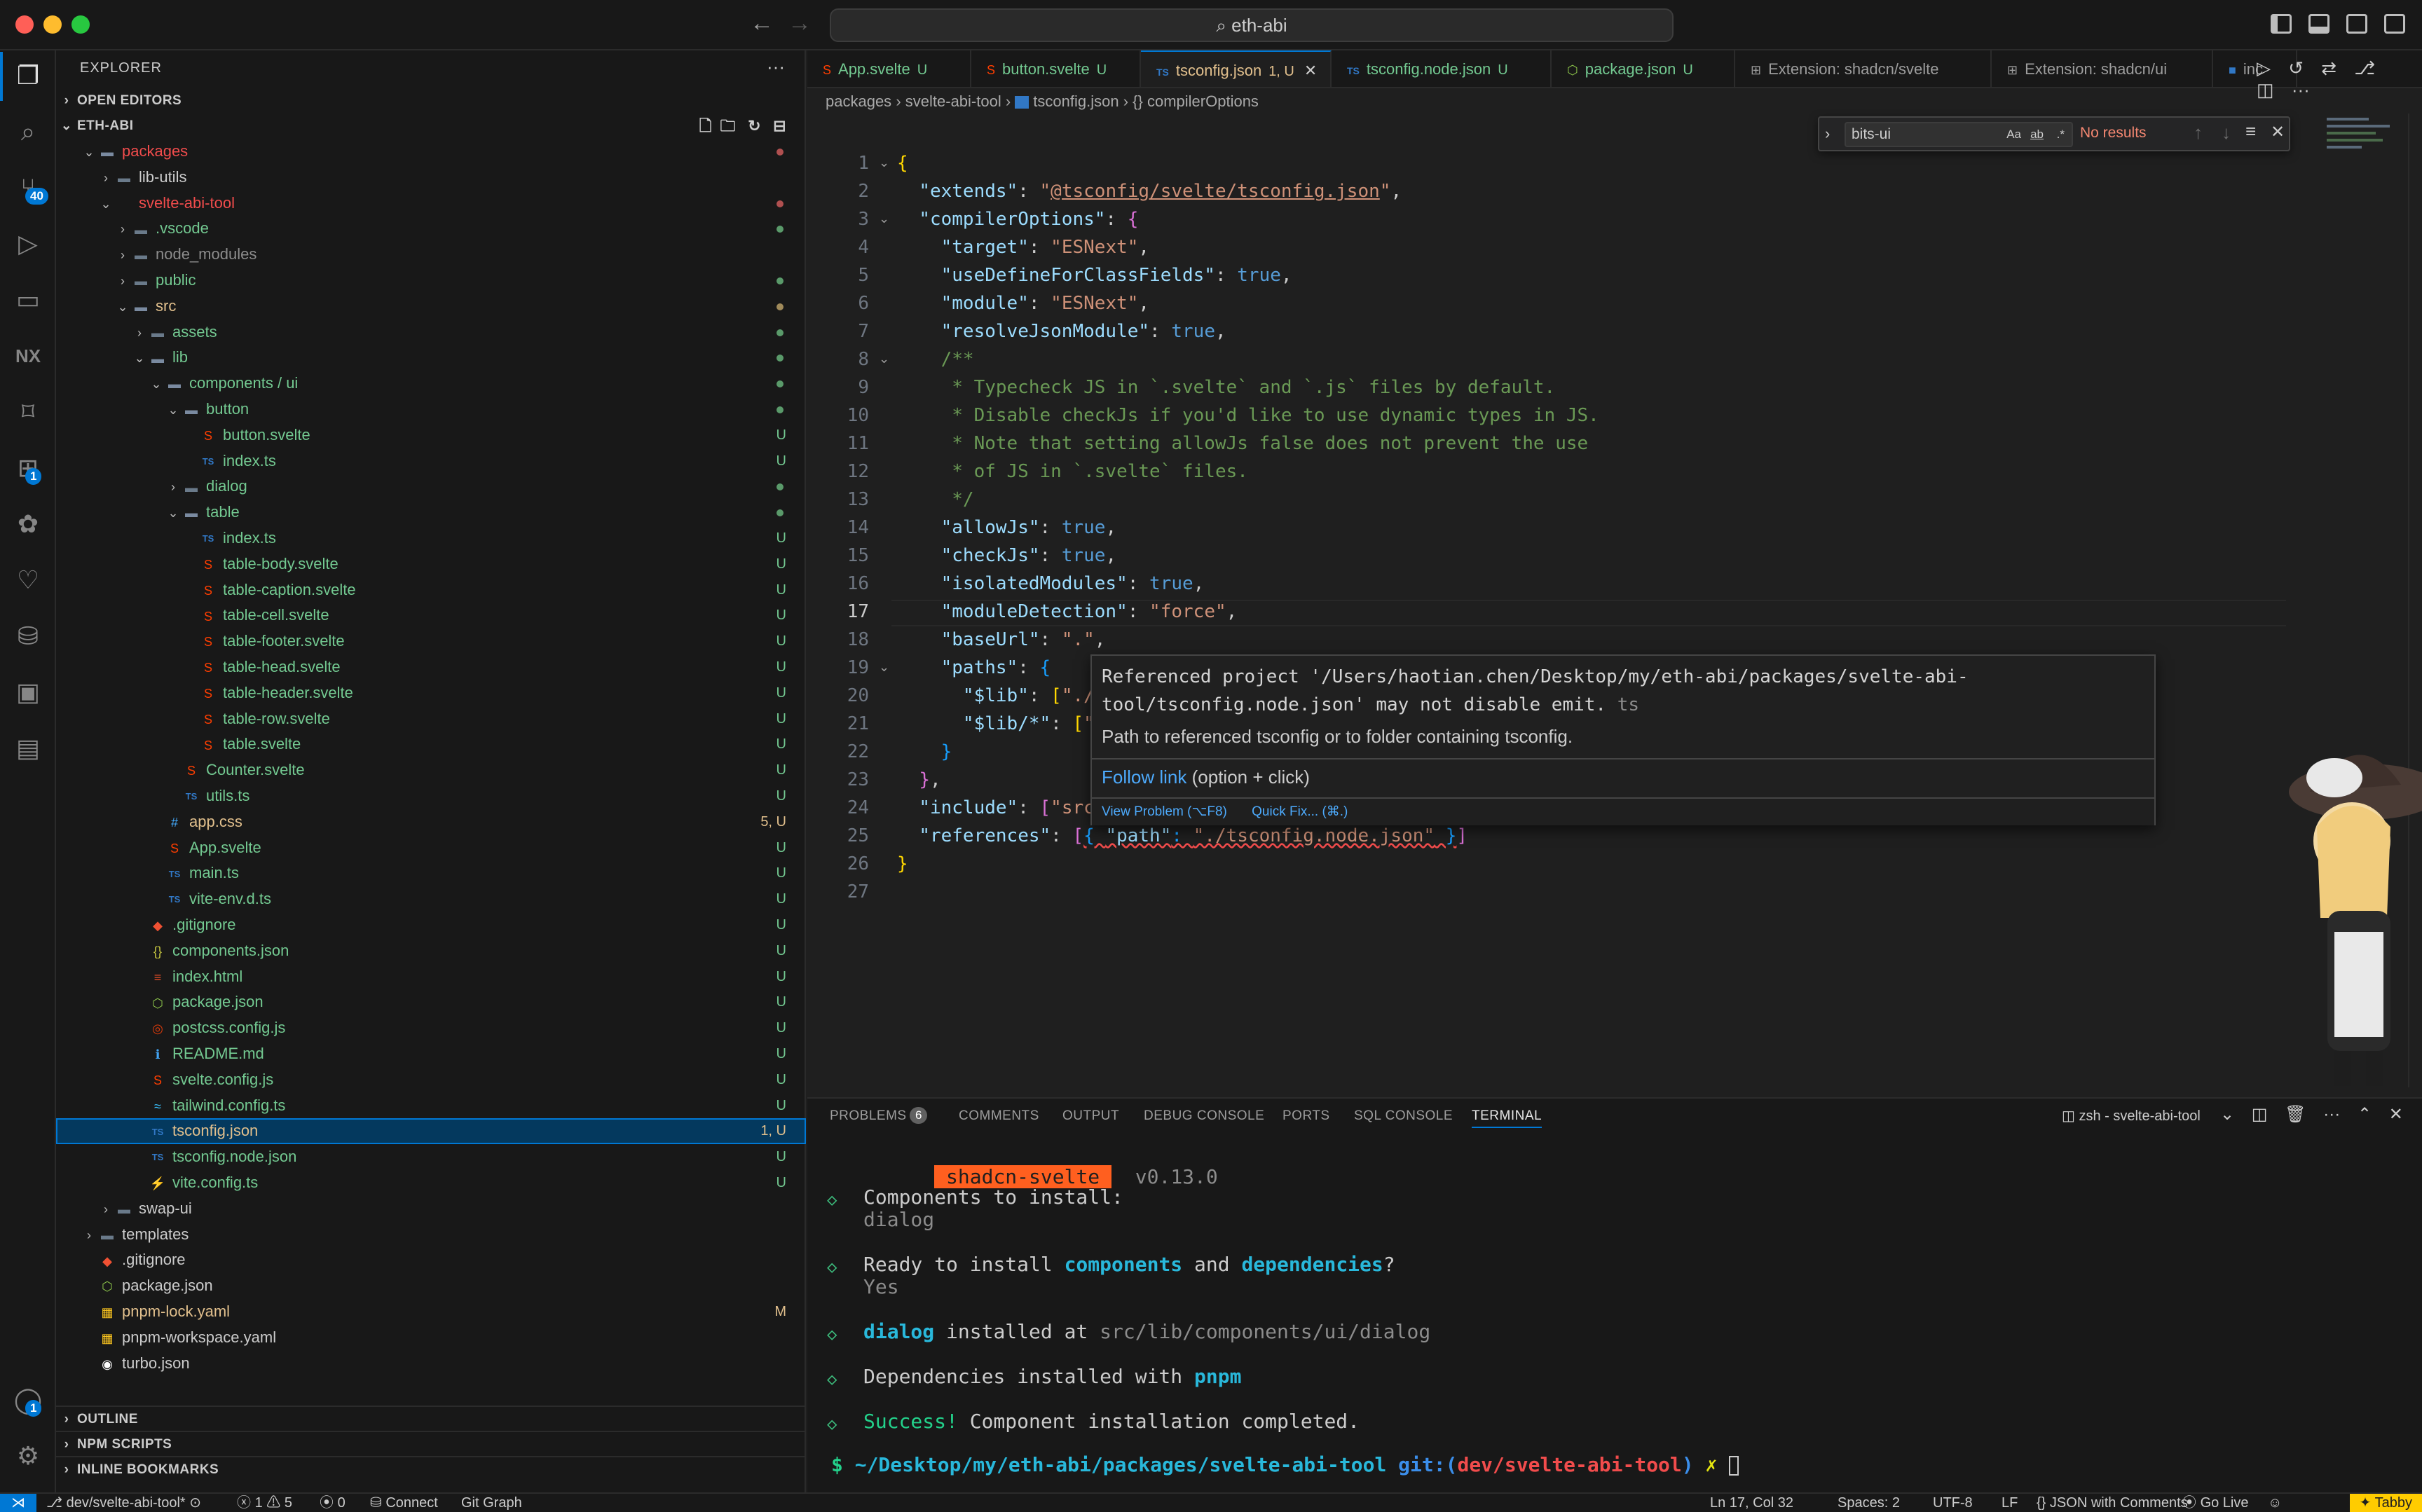  Describe the element at coordinates (431, 538) in the screenshot. I see `tree-item: TS index.ts U` at that location.